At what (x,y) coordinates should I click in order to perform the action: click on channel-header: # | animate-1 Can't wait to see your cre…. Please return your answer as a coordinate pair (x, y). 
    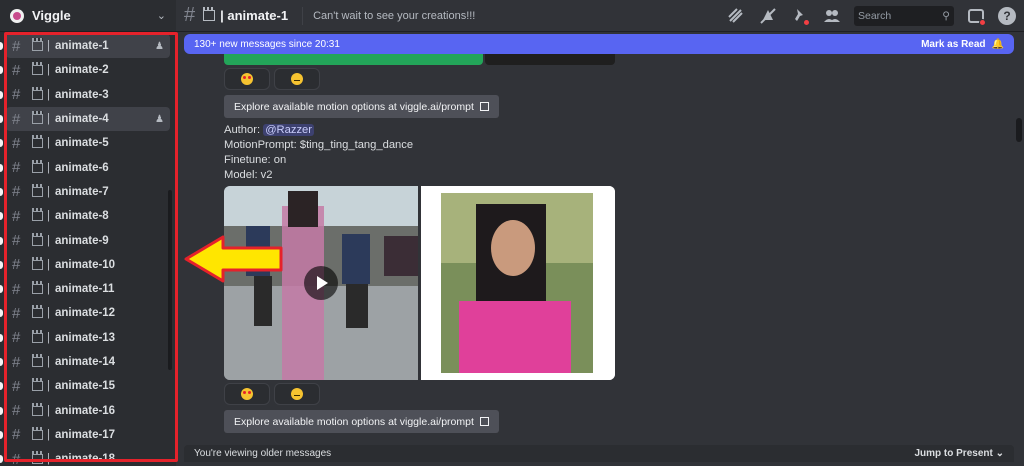
    Looking at the image, I should click on (600, 16).